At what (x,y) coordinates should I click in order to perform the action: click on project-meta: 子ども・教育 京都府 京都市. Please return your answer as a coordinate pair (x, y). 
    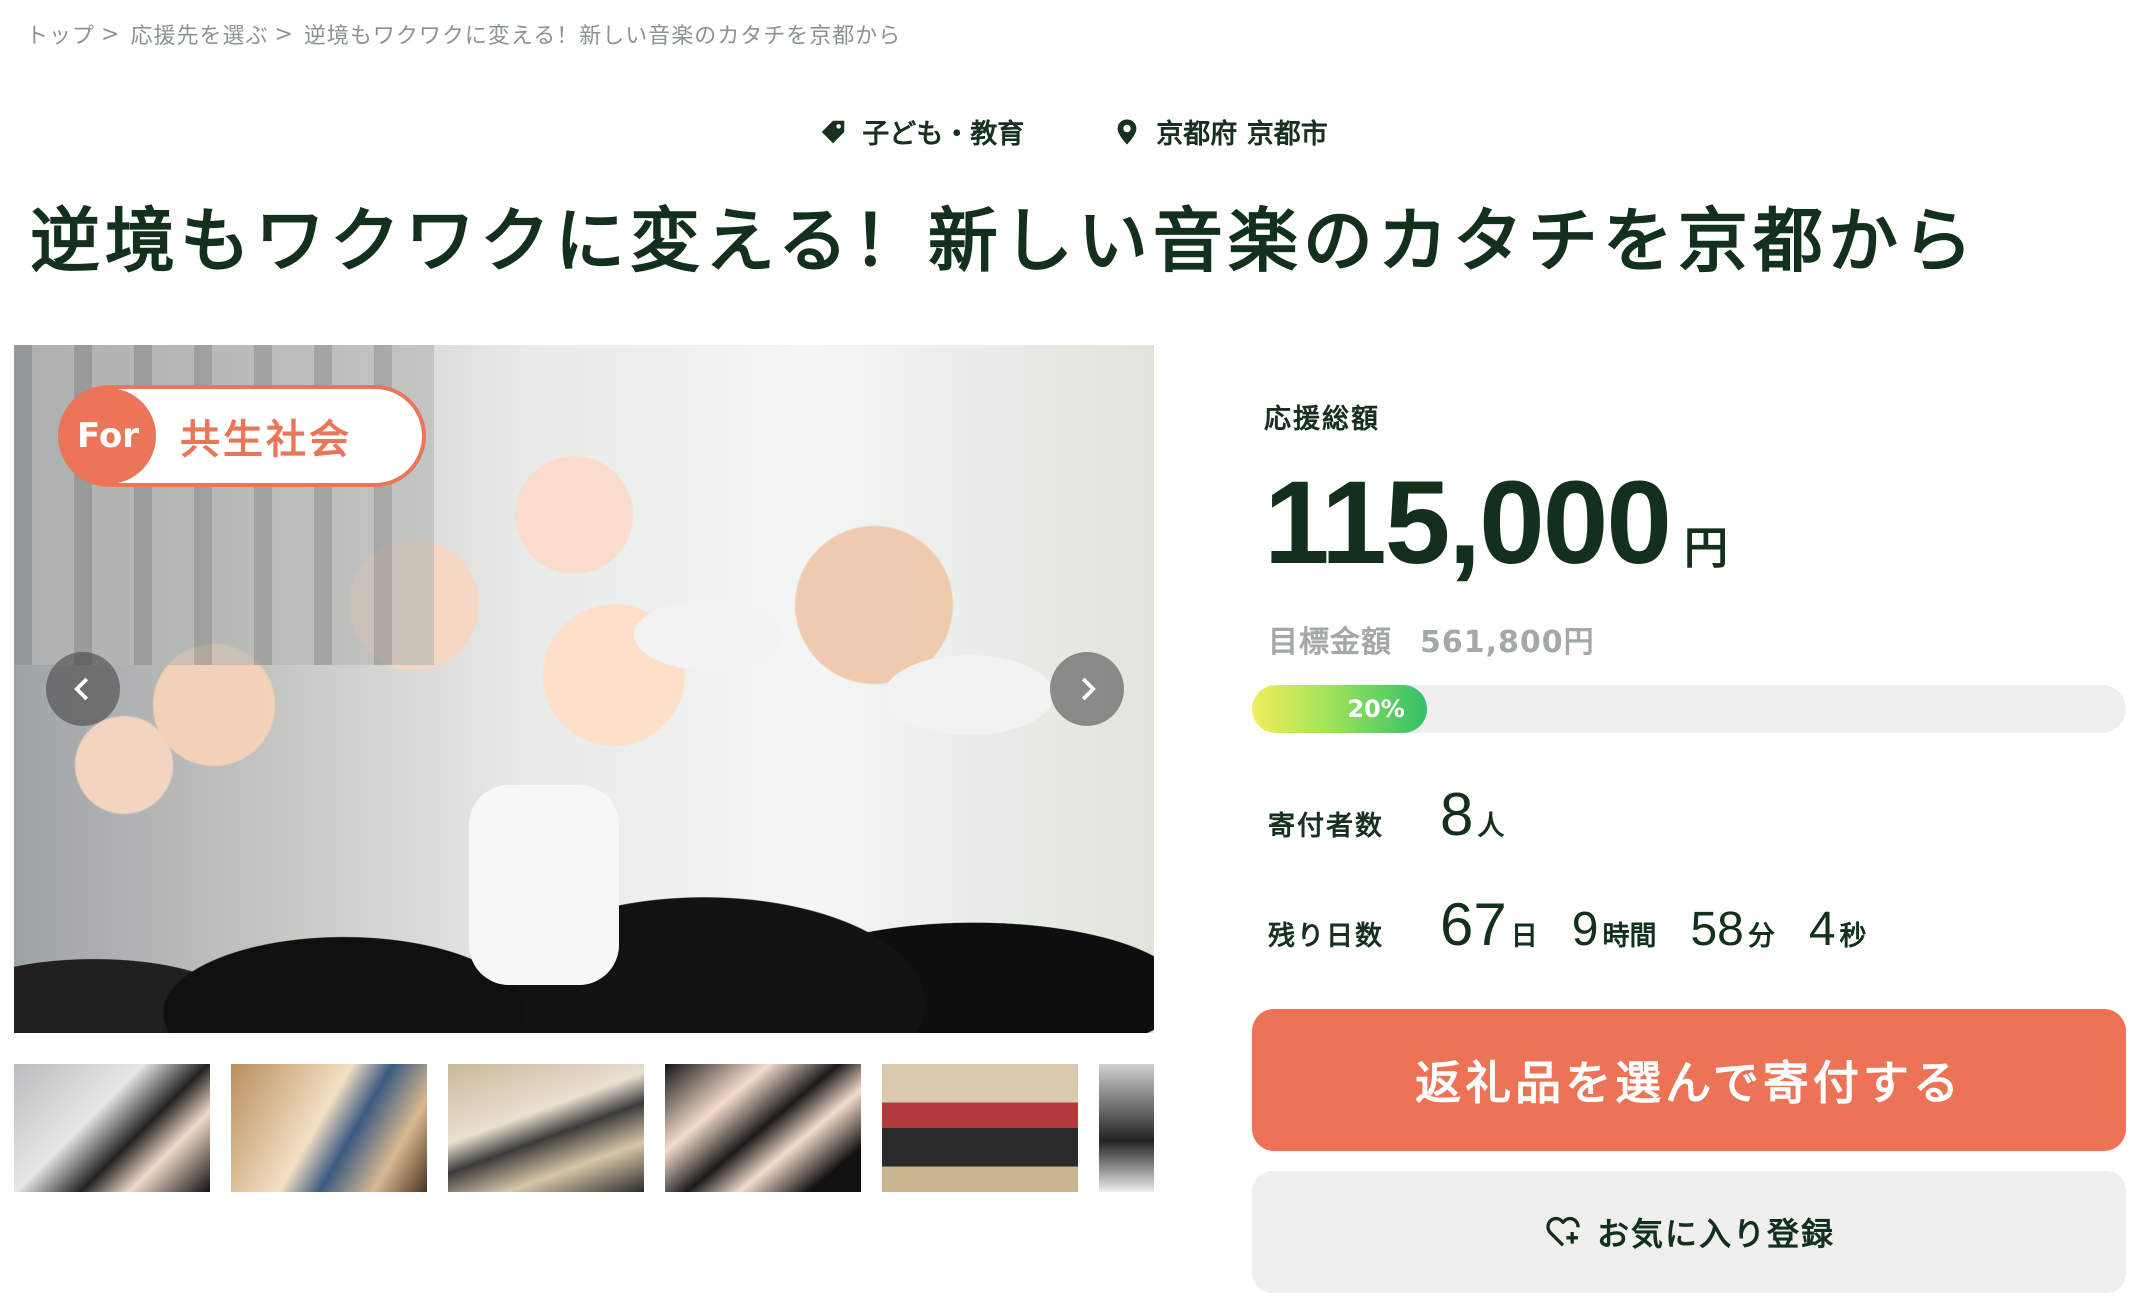
    Looking at the image, I should click on (1073, 131).